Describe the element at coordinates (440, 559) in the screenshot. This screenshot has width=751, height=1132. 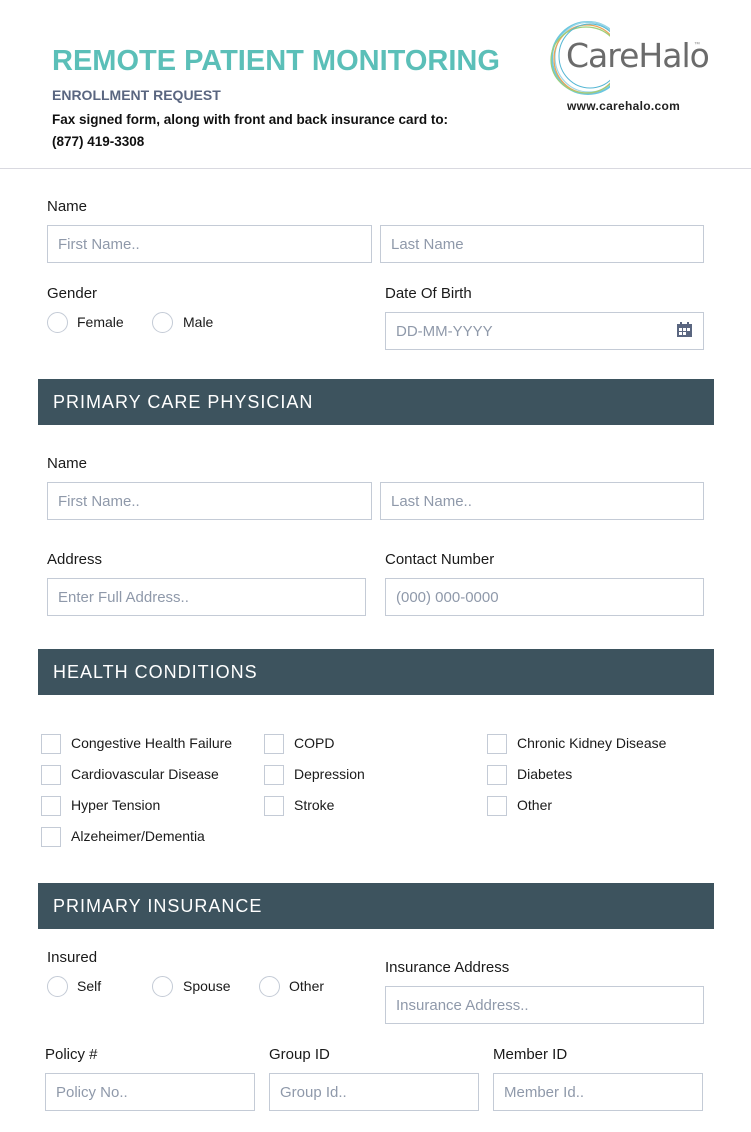
I see `physician-contact-label: Contact Number` at that location.